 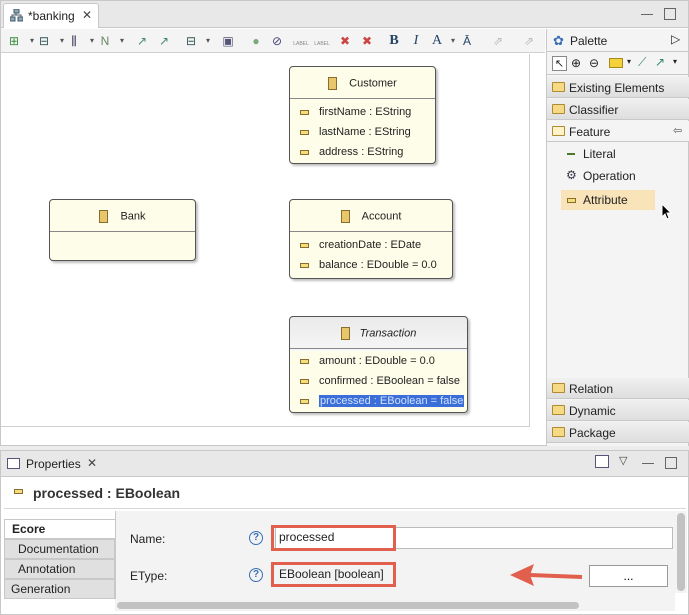 What do you see at coordinates (16, 15) in the screenshot?
I see `diagram-icon` at bounding box center [16, 15].